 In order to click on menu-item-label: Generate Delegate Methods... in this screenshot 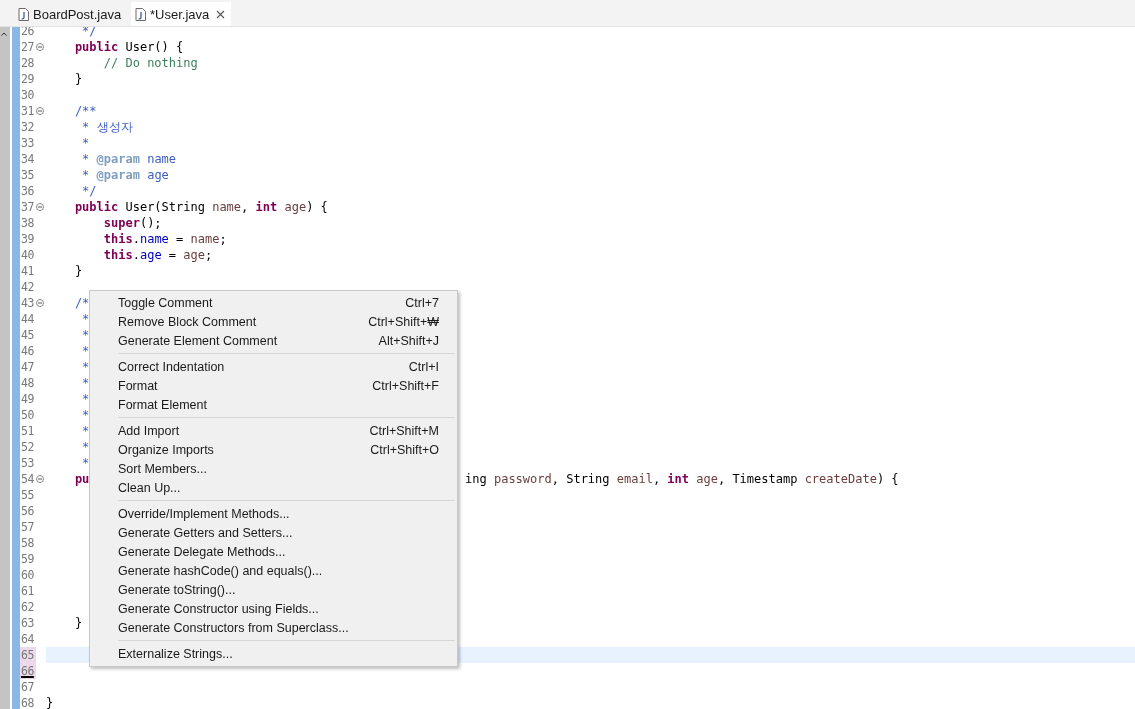, I will do `click(202, 551)`.